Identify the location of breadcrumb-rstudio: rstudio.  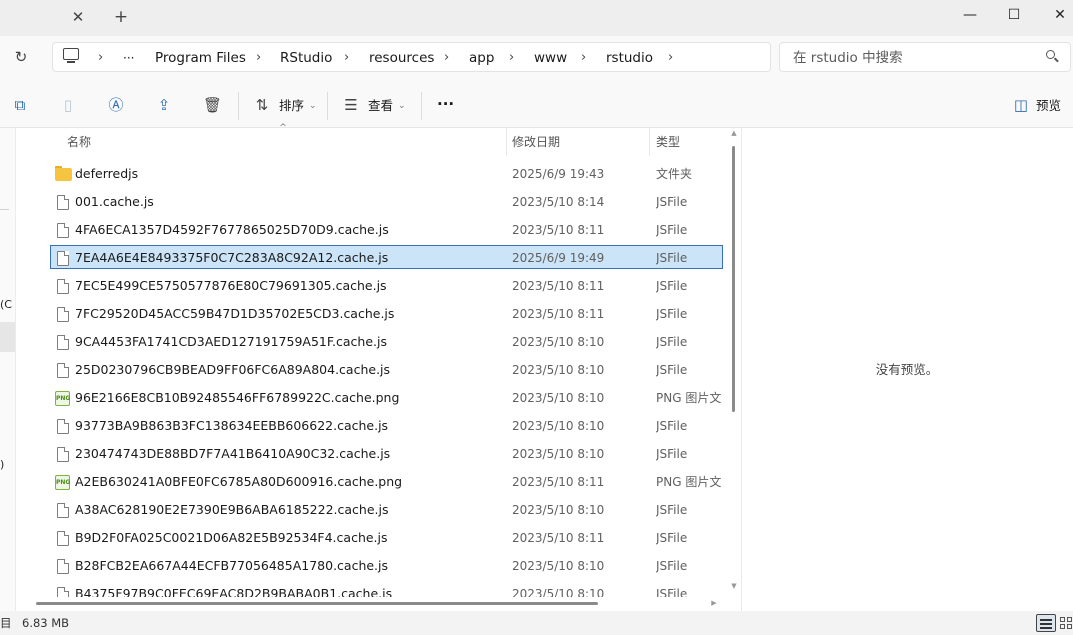
(629, 58).